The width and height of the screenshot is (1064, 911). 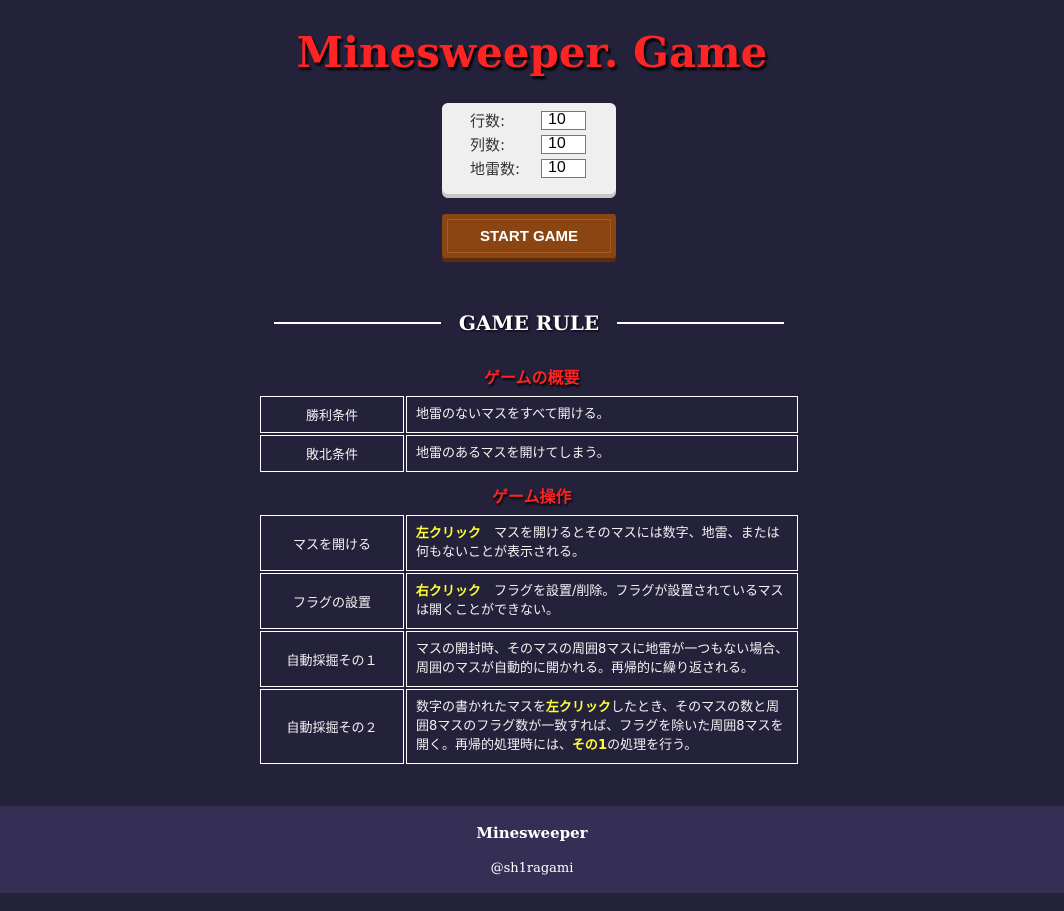 What do you see at coordinates (532, 833) in the screenshot?
I see `footer-title: Minesweeper` at bounding box center [532, 833].